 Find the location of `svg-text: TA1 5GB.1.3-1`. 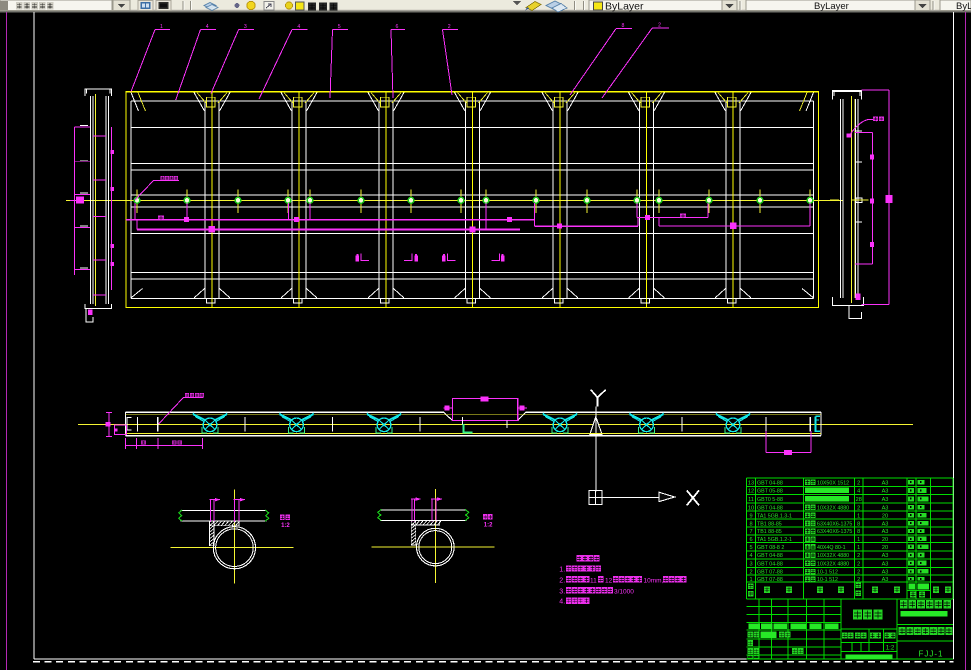

svg-text: TA1 5GB.1.3-1 is located at coordinates (774, 516).